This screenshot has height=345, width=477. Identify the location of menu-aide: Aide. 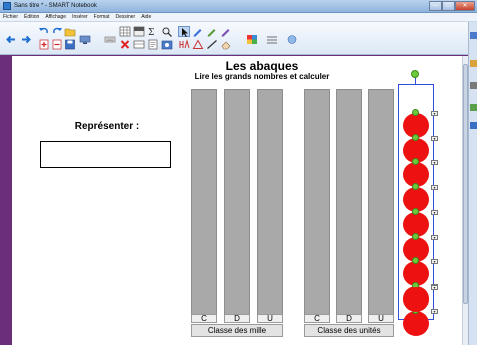
(146, 17).